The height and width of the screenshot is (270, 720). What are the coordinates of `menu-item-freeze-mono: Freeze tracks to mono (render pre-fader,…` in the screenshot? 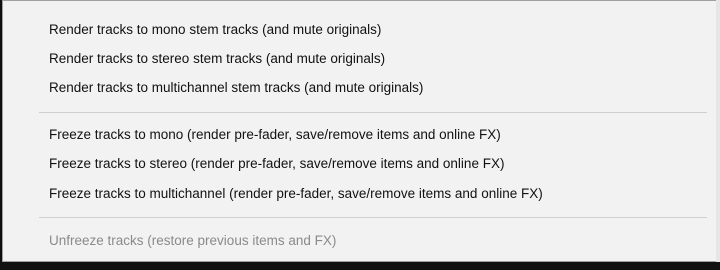 It's located at (275, 135).